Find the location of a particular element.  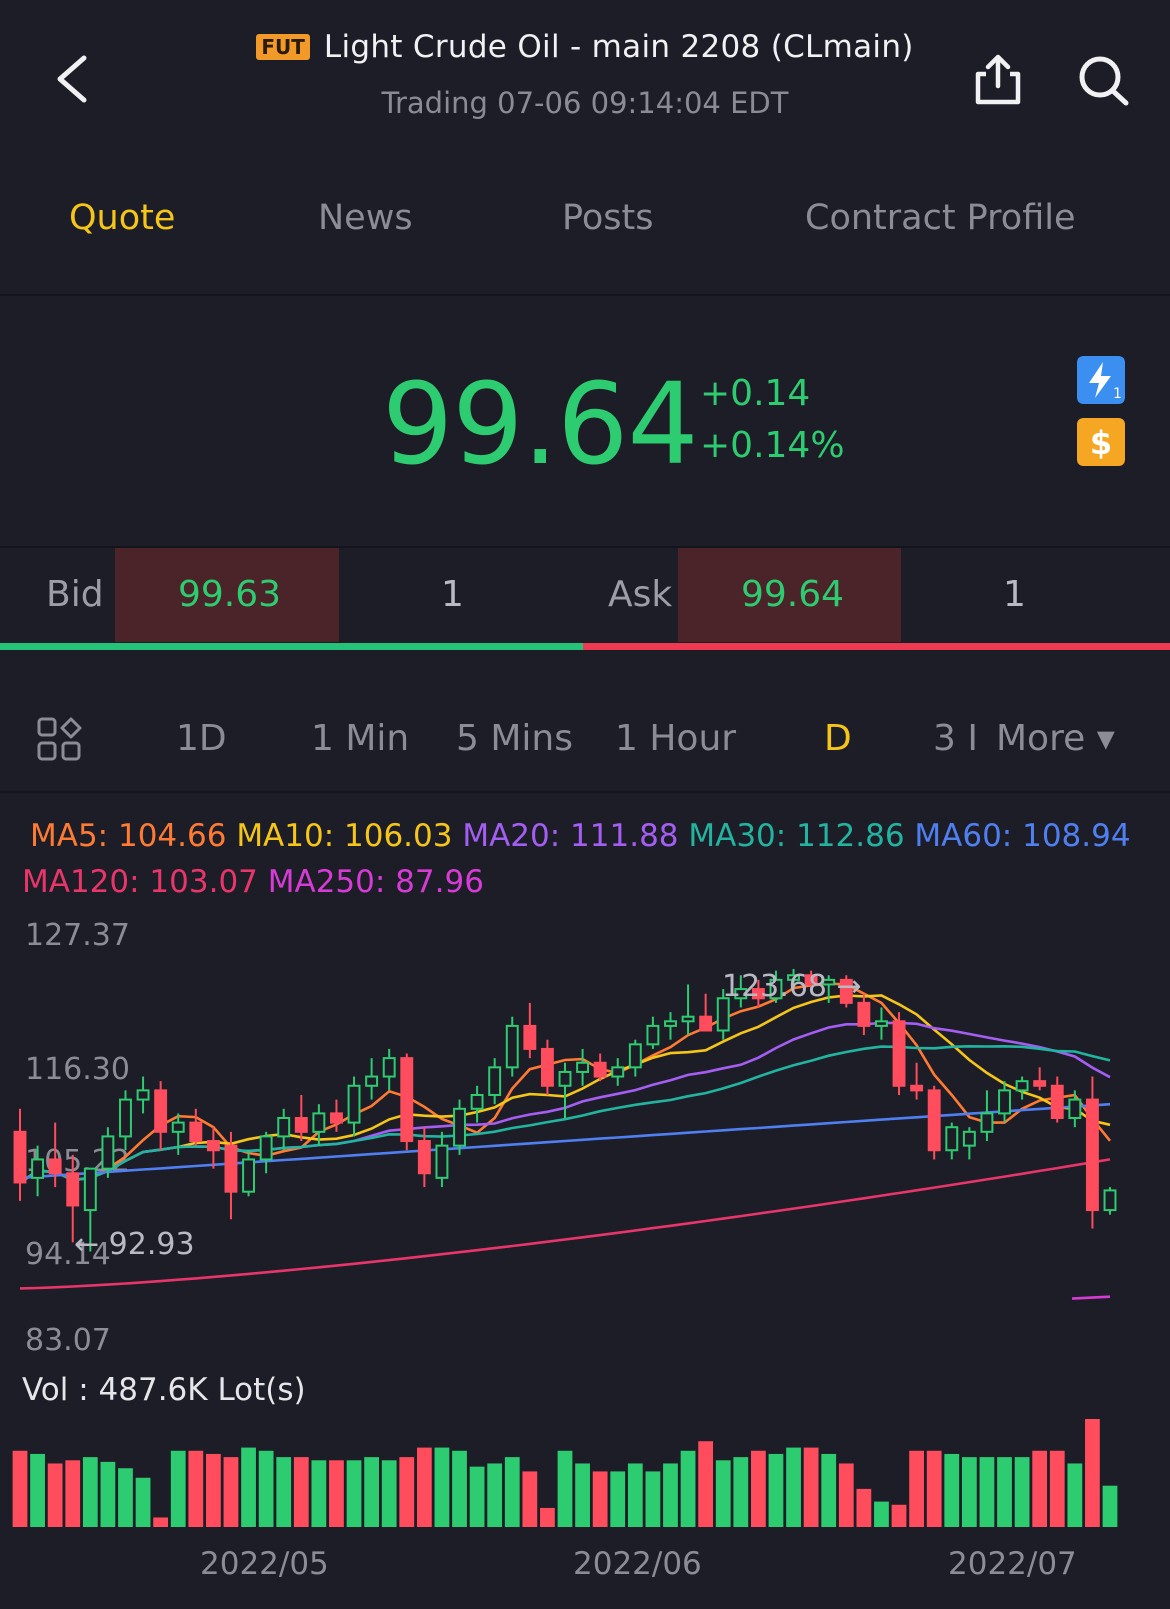

bid-size: 1 is located at coordinates (452, 594).